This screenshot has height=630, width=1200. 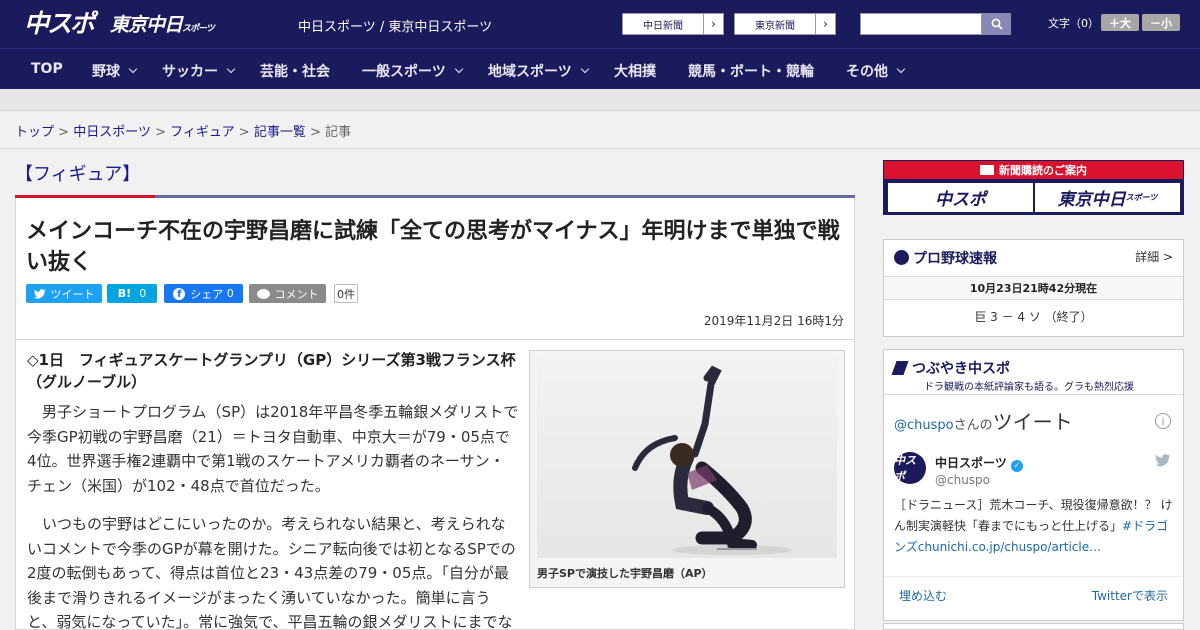 I want to click on site-title: 中日スポーツ / 東京中日スポーツ, so click(x=395, y=25).